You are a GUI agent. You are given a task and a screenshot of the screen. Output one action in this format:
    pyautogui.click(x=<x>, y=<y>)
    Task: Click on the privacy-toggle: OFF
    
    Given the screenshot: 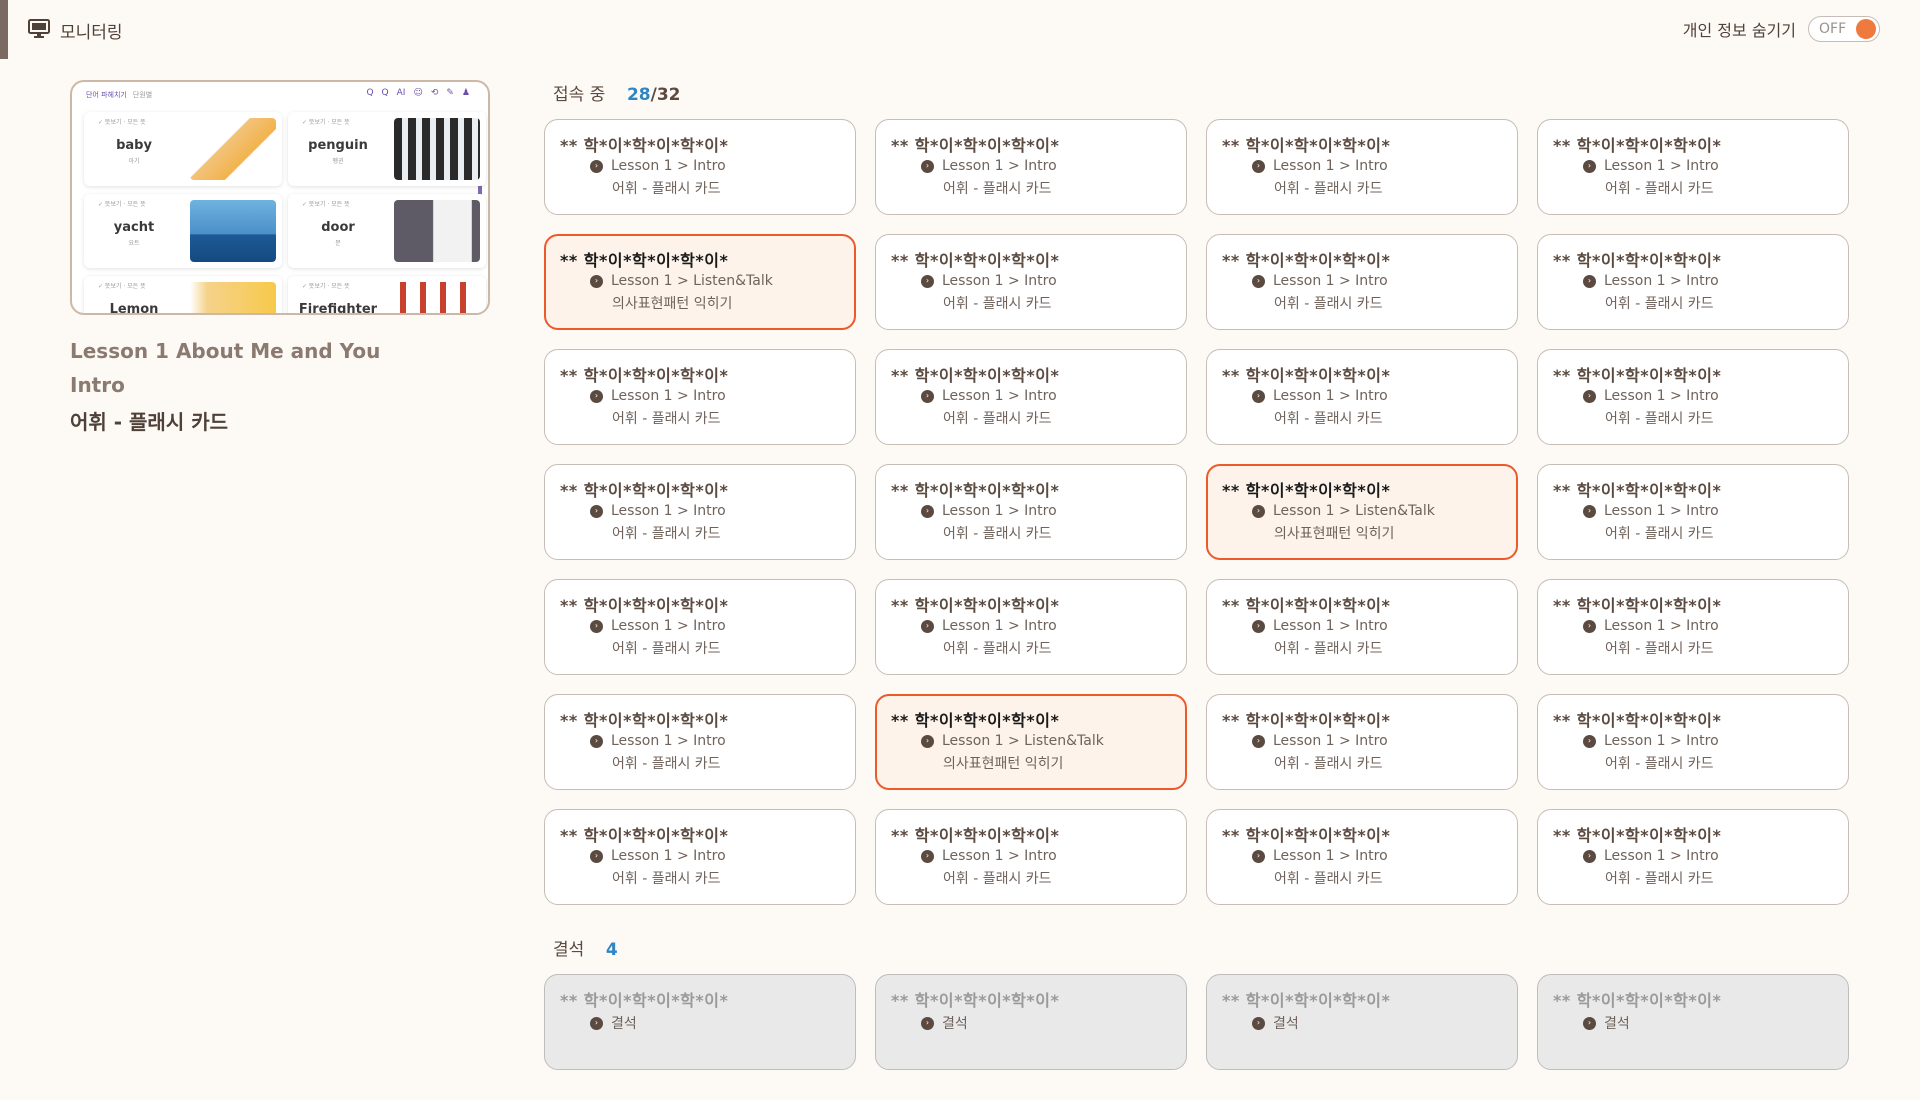 What is the action you would take?
    pyautogui.click(x=1844, y=29)
    